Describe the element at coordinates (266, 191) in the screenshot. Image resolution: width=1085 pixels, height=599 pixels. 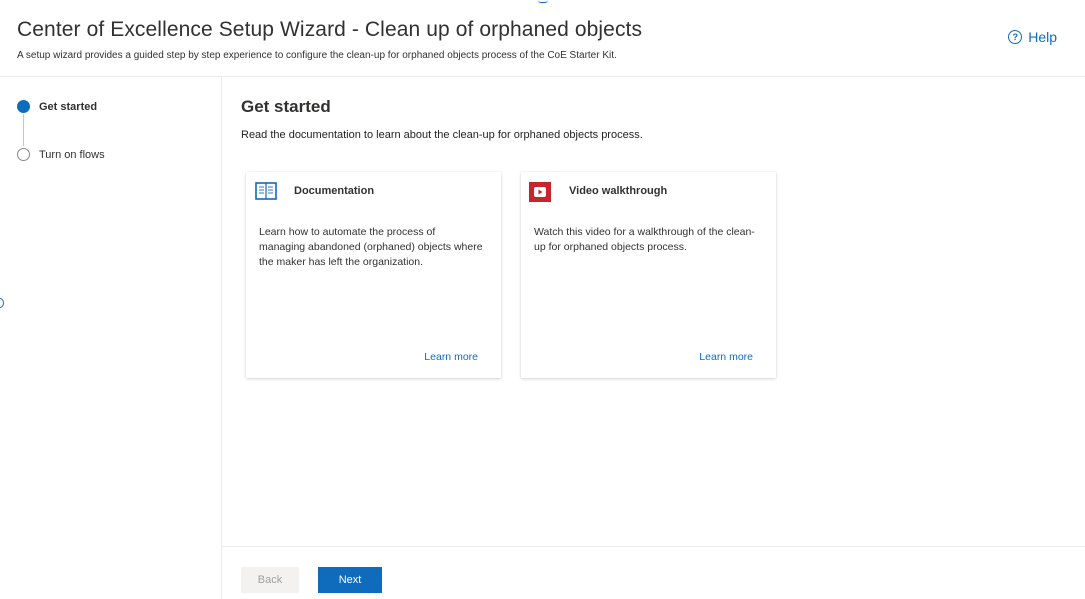
I see `book-icon` at that location.